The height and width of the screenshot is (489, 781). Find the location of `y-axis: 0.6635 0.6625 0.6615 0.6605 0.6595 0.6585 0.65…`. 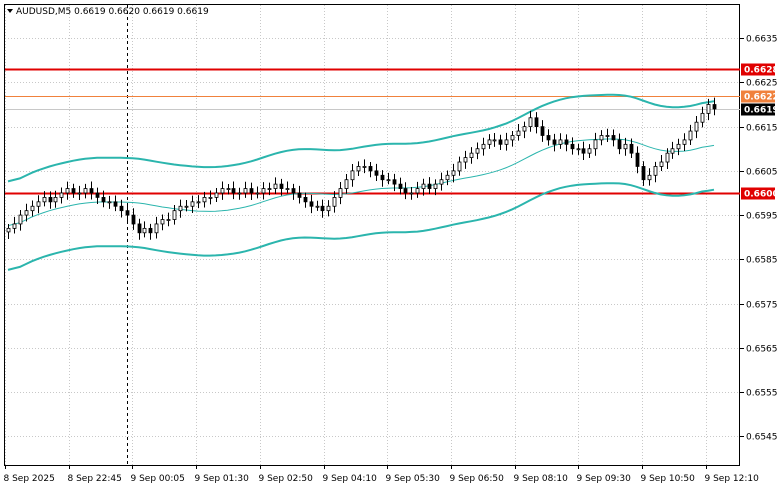

y-axis: 0.6635 0.6625 0.6615 0.6605 0.6595 0.6585 0.65… is located at coordinates (759, 239).